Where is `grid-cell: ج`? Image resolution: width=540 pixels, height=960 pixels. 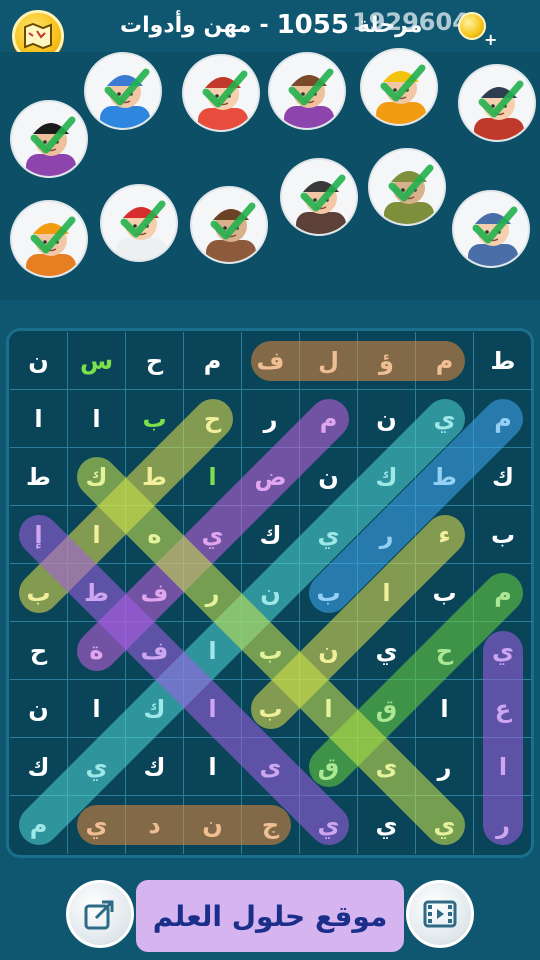 grid-cell: ج is located at coordinates (271, 825).